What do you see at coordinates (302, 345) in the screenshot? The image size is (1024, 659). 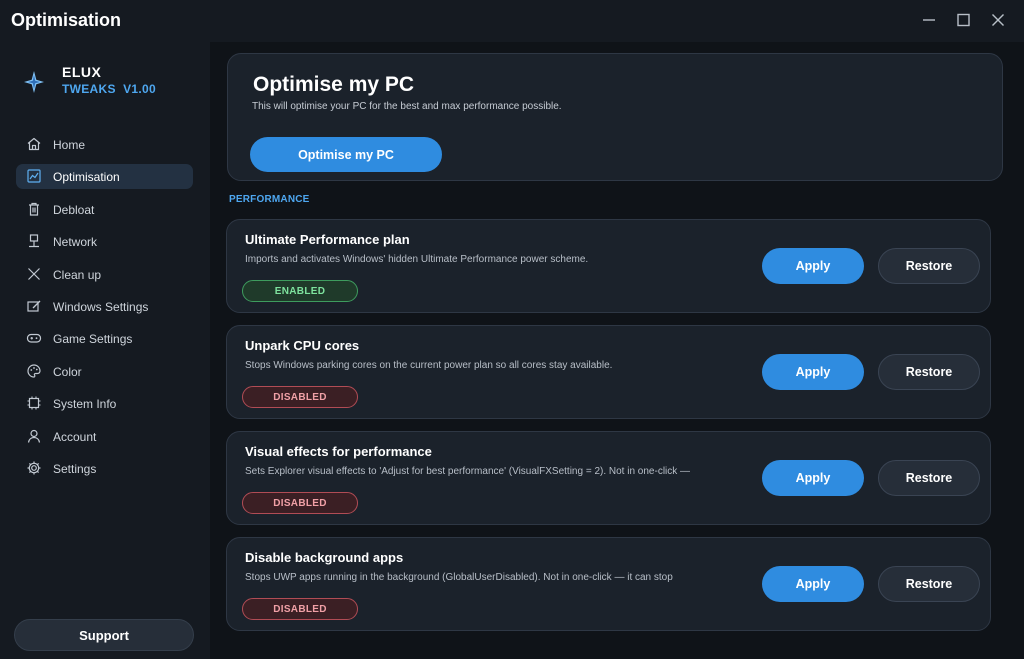 I see `tweak-title: Unpark CPU cores` at bounding box center [302, 345].